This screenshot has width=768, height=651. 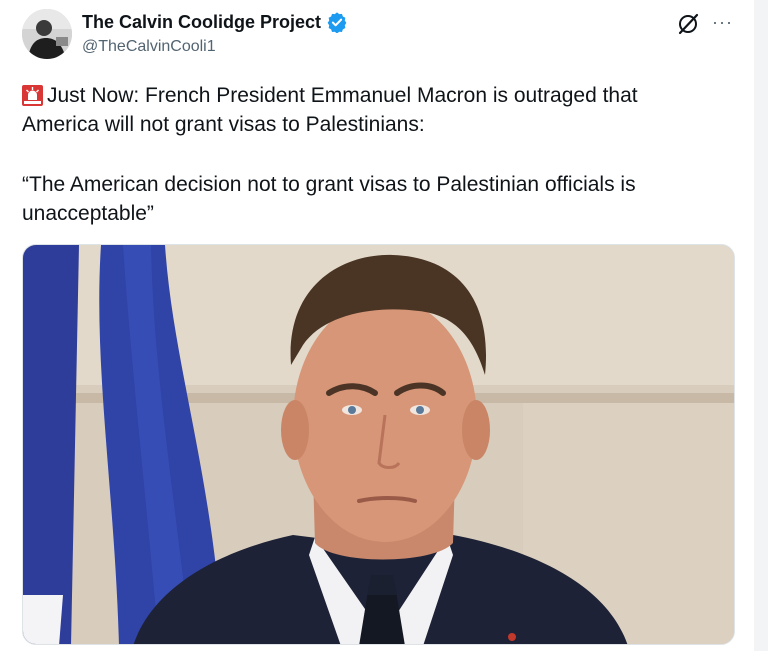 I want to click on handle: @TheCalvinCooli1, so click(x=149, y=47).